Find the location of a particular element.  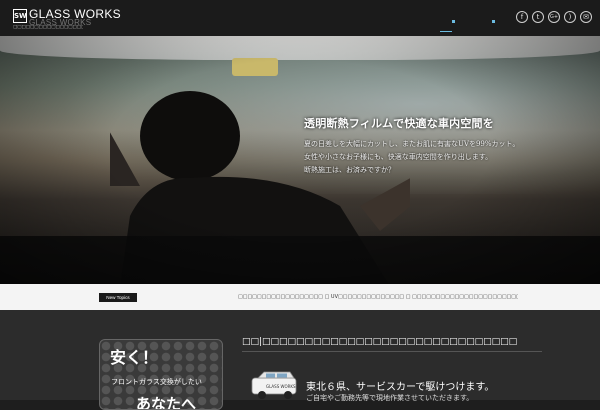

nav-active-indicator is located at coordinates (446, 31).